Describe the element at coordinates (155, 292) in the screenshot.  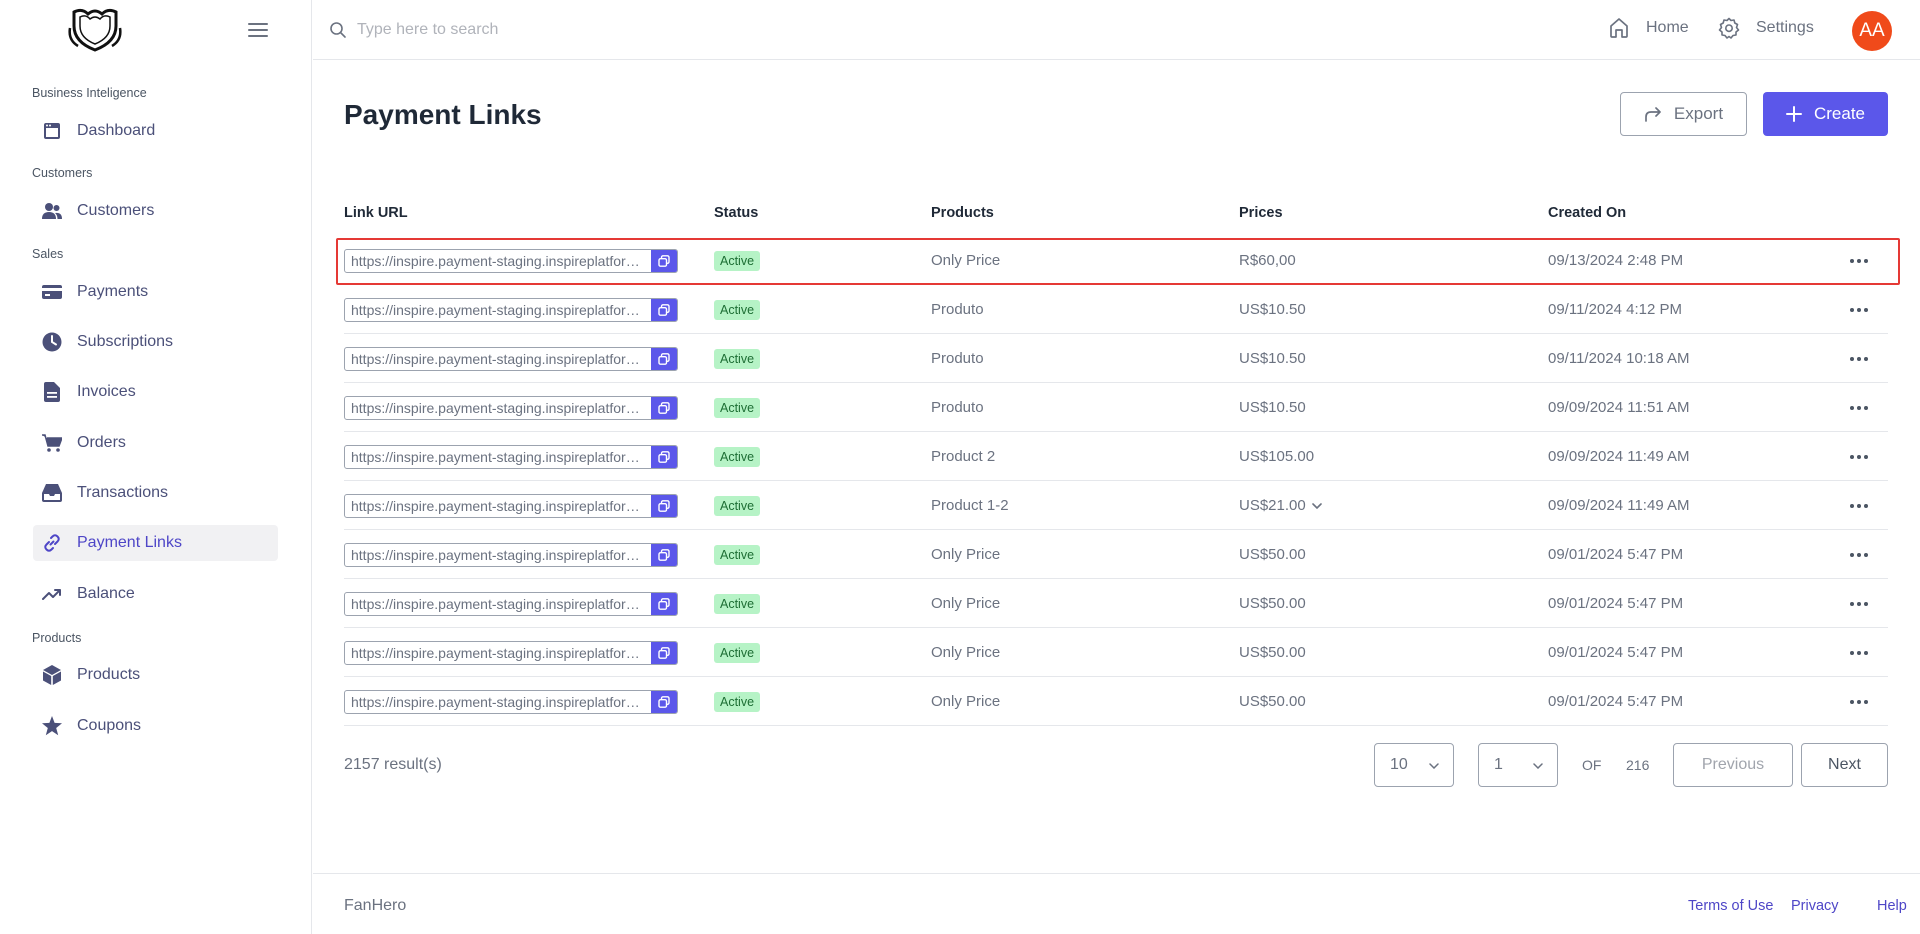
I see `sidebar-item-payments: Payments` at that location.